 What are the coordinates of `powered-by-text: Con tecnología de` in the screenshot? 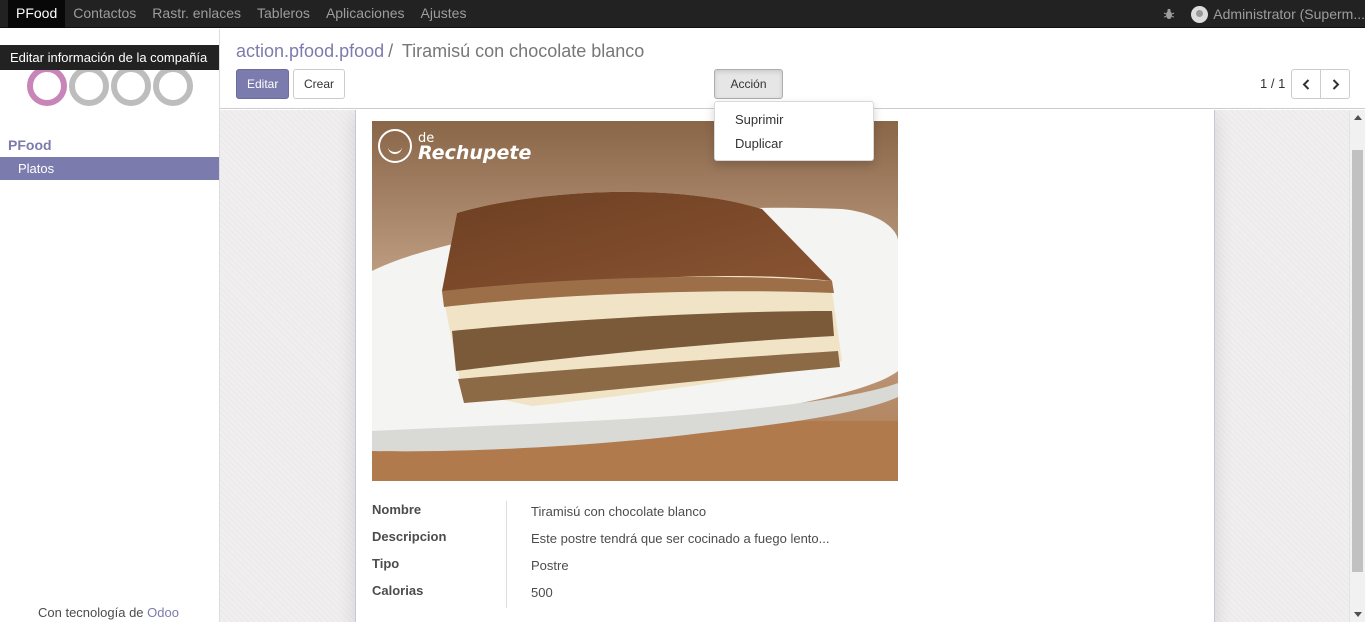 It's located at (91, 612).